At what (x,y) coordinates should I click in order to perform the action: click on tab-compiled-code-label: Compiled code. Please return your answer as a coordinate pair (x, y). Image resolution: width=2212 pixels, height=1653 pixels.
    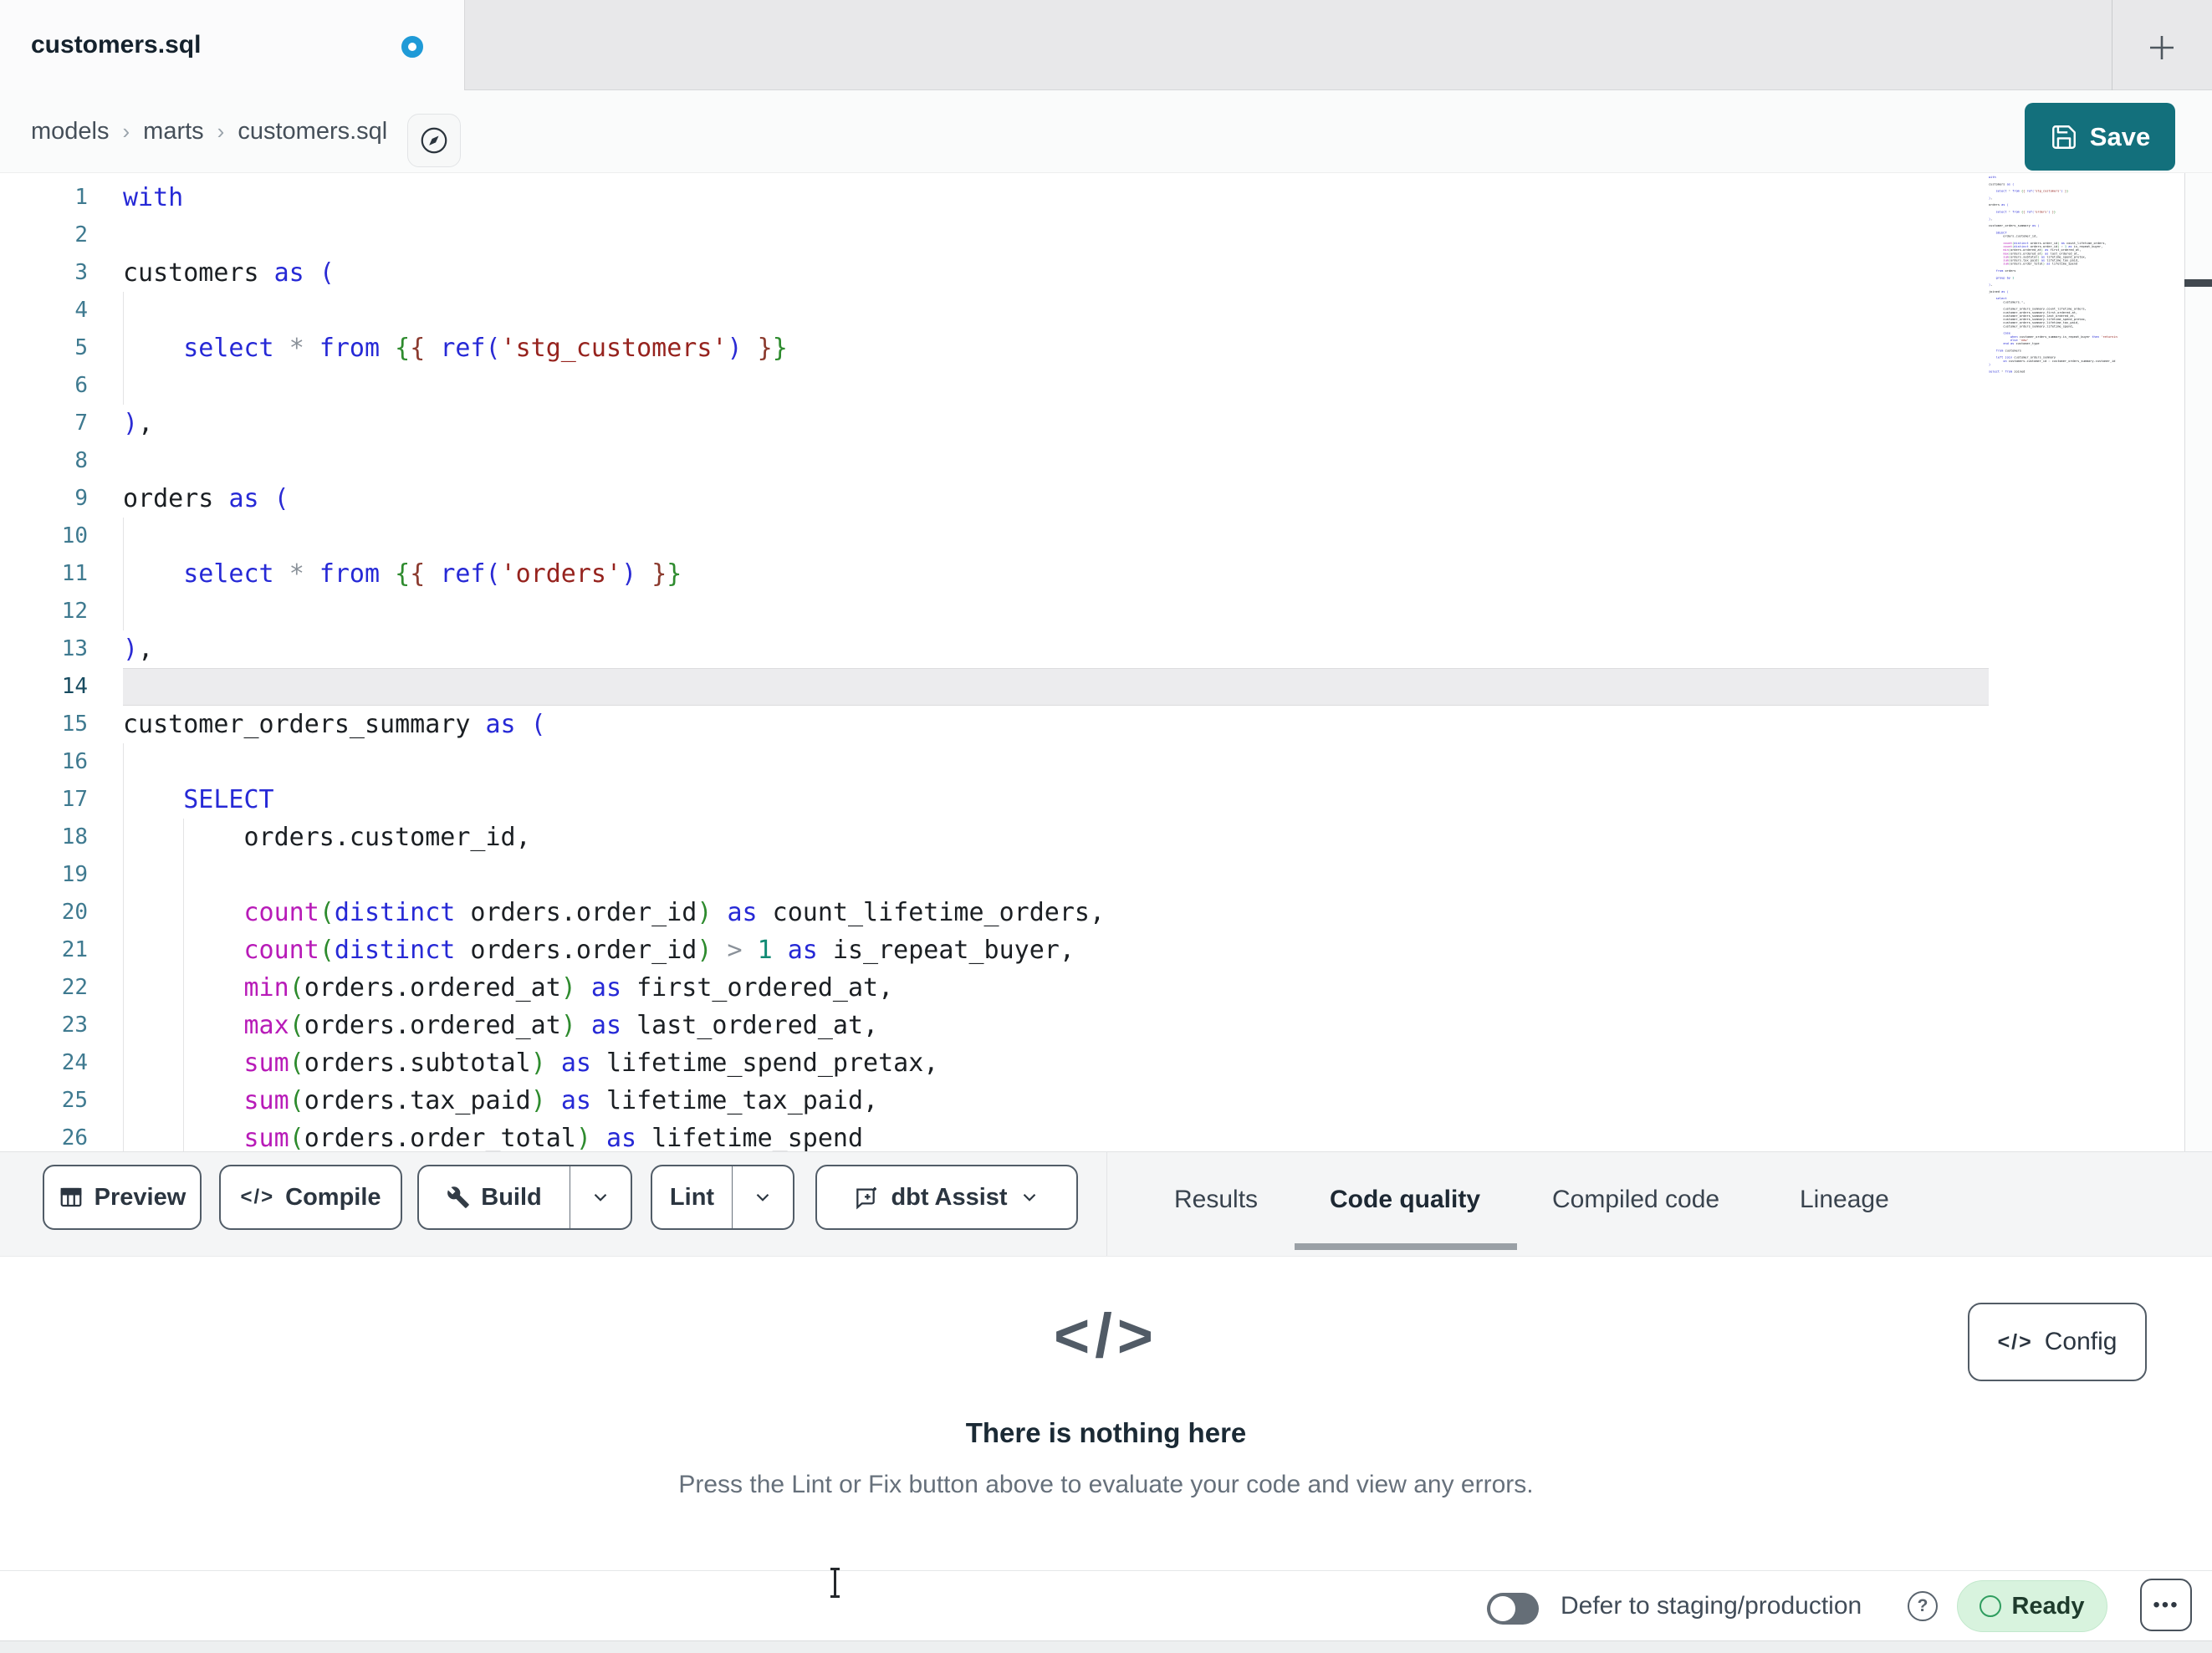
    Looking at the image, I should click on (1636, 1199).